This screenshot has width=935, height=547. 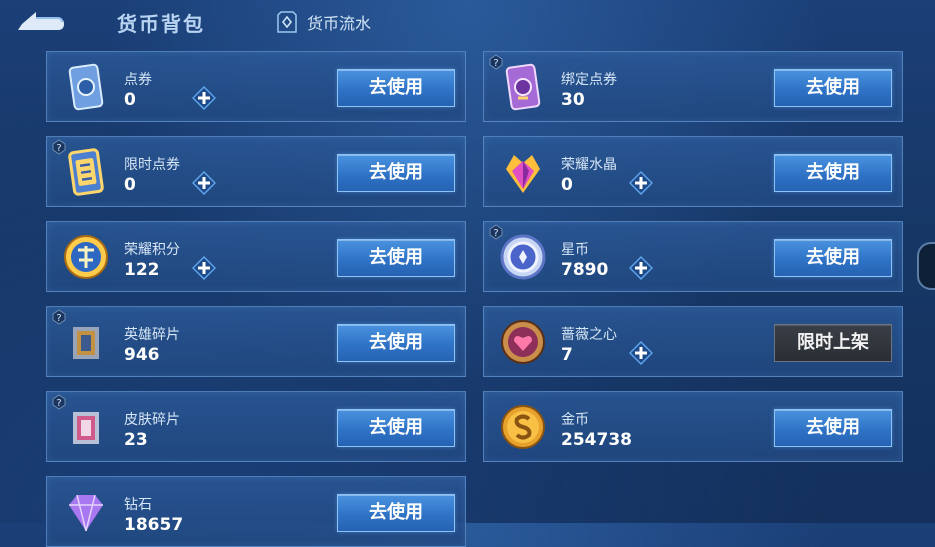 What do you see at coordinates (86, 257) in the screenshot?
I see `glory-points-icon` at bounding box center [86, 257].